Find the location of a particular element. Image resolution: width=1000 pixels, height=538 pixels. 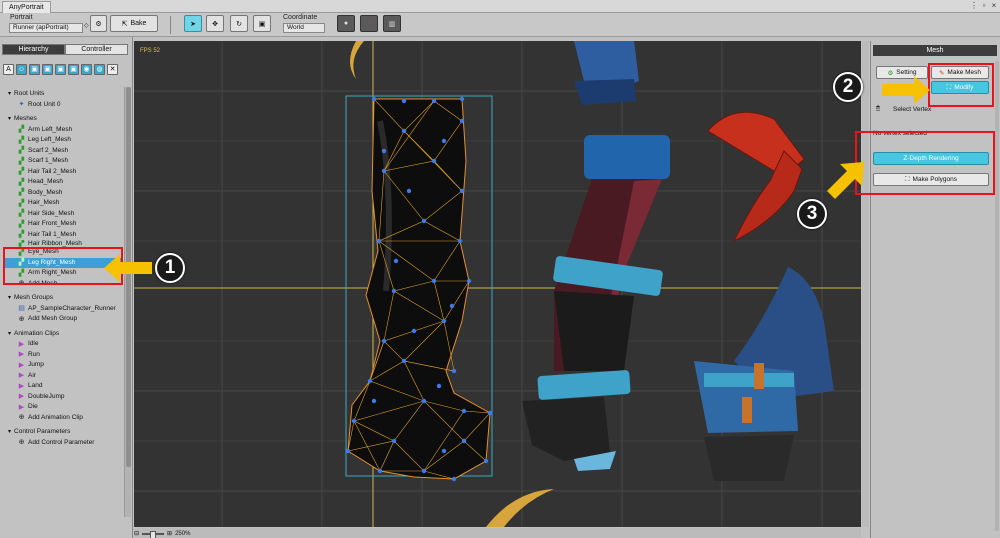

section-mesh-groups: Mesh Groups is located at coordinates (63, 298).